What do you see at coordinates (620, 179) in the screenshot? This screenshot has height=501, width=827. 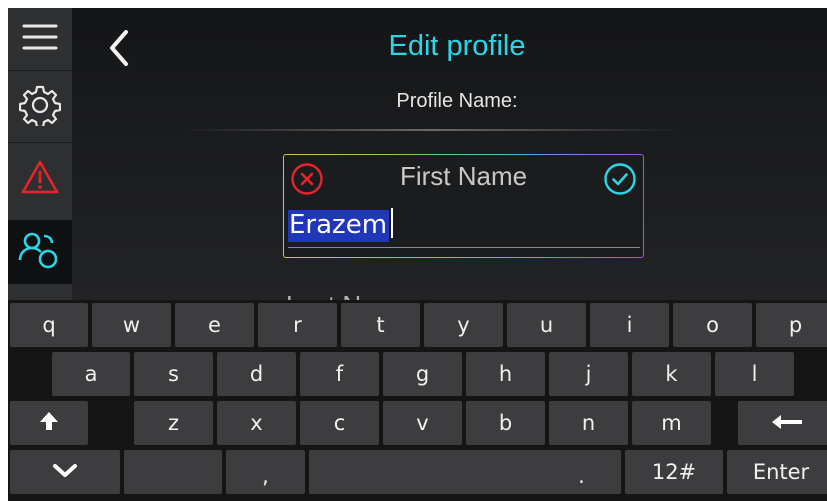 I see `confirm-button` at bounding box center [620, 179].